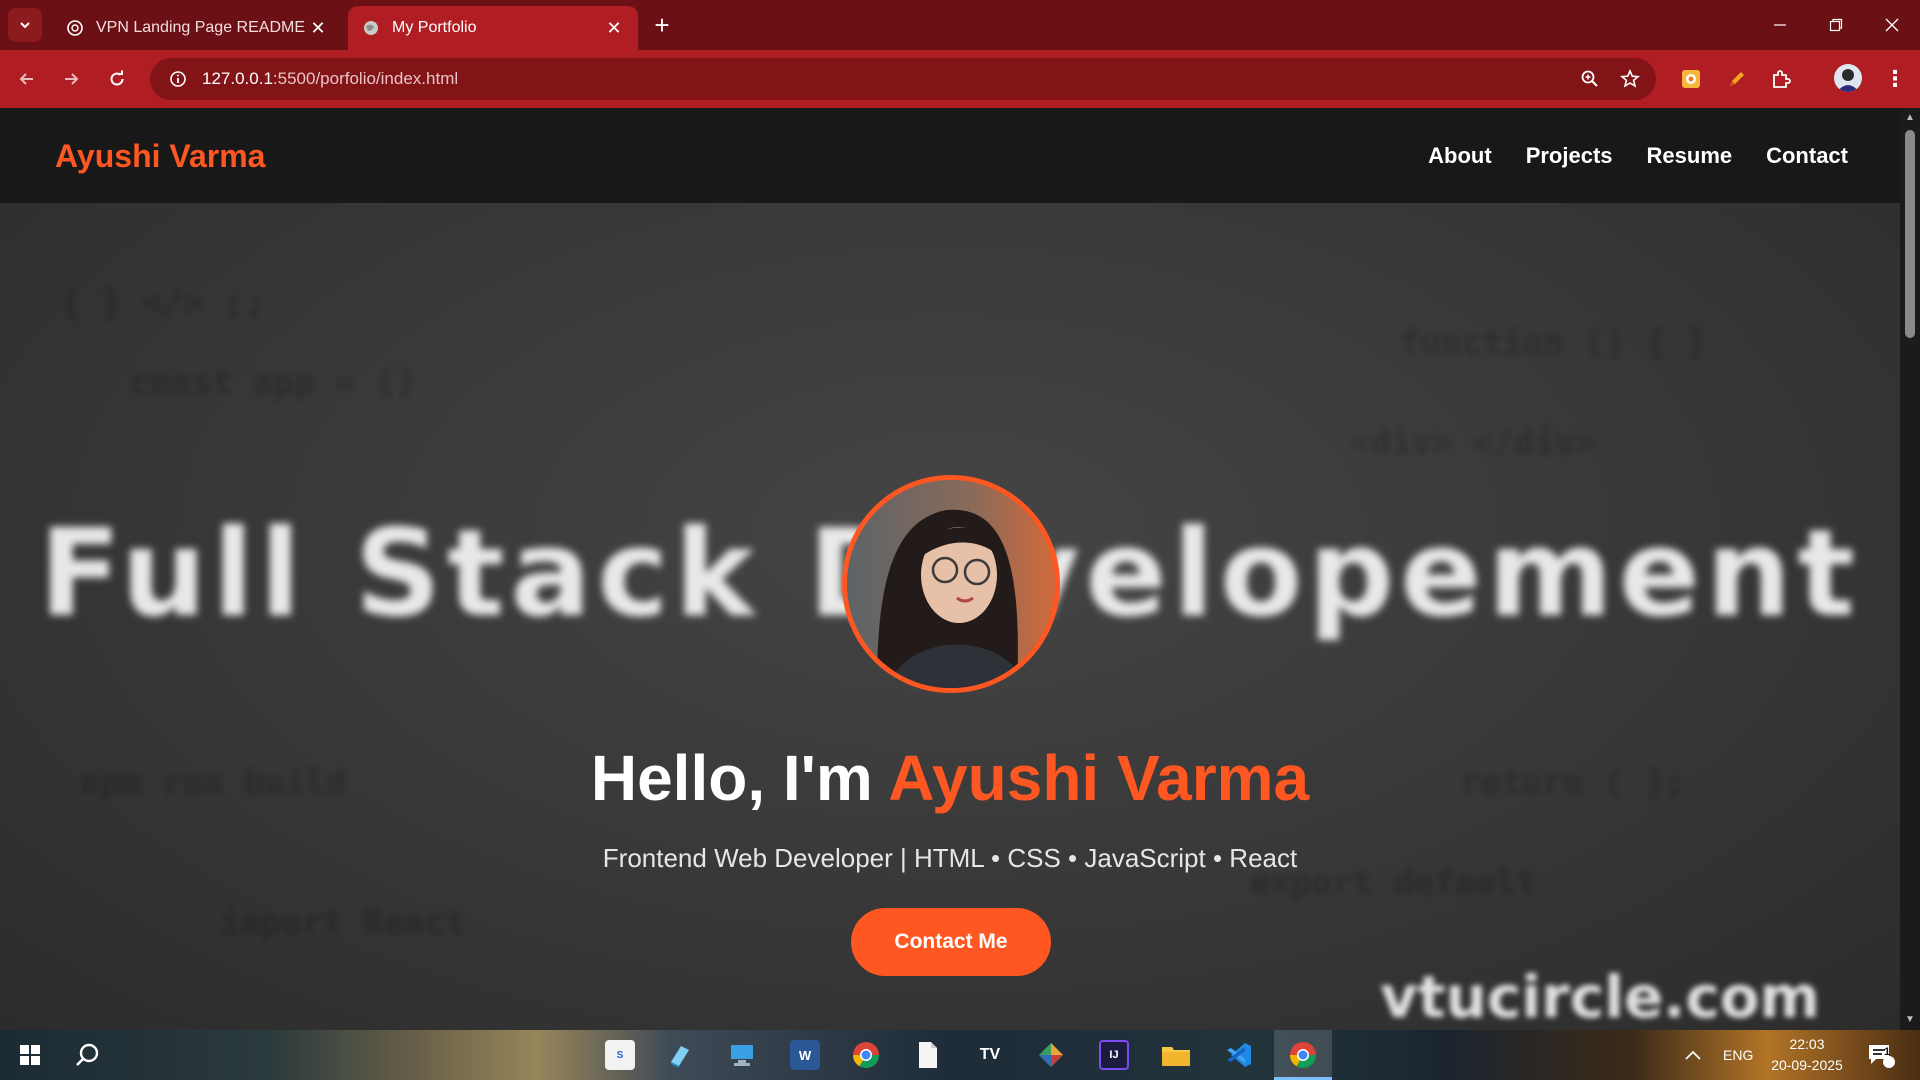  What do you see at coordinates (1848, 78) in the screenshot?
I see `profile-avatar` at bounding box center [1848, 78].